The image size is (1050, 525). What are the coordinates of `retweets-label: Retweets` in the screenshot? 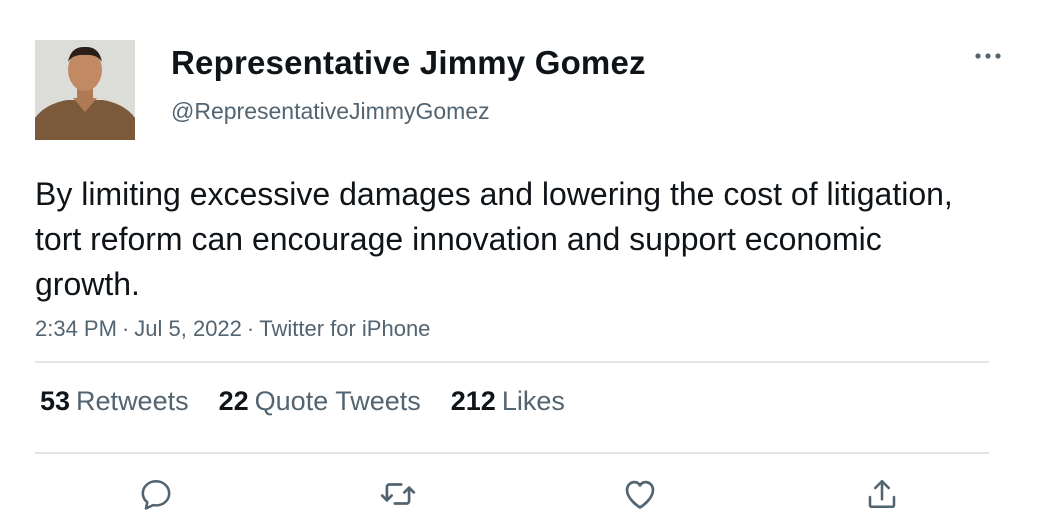 It's located at (132, 401).